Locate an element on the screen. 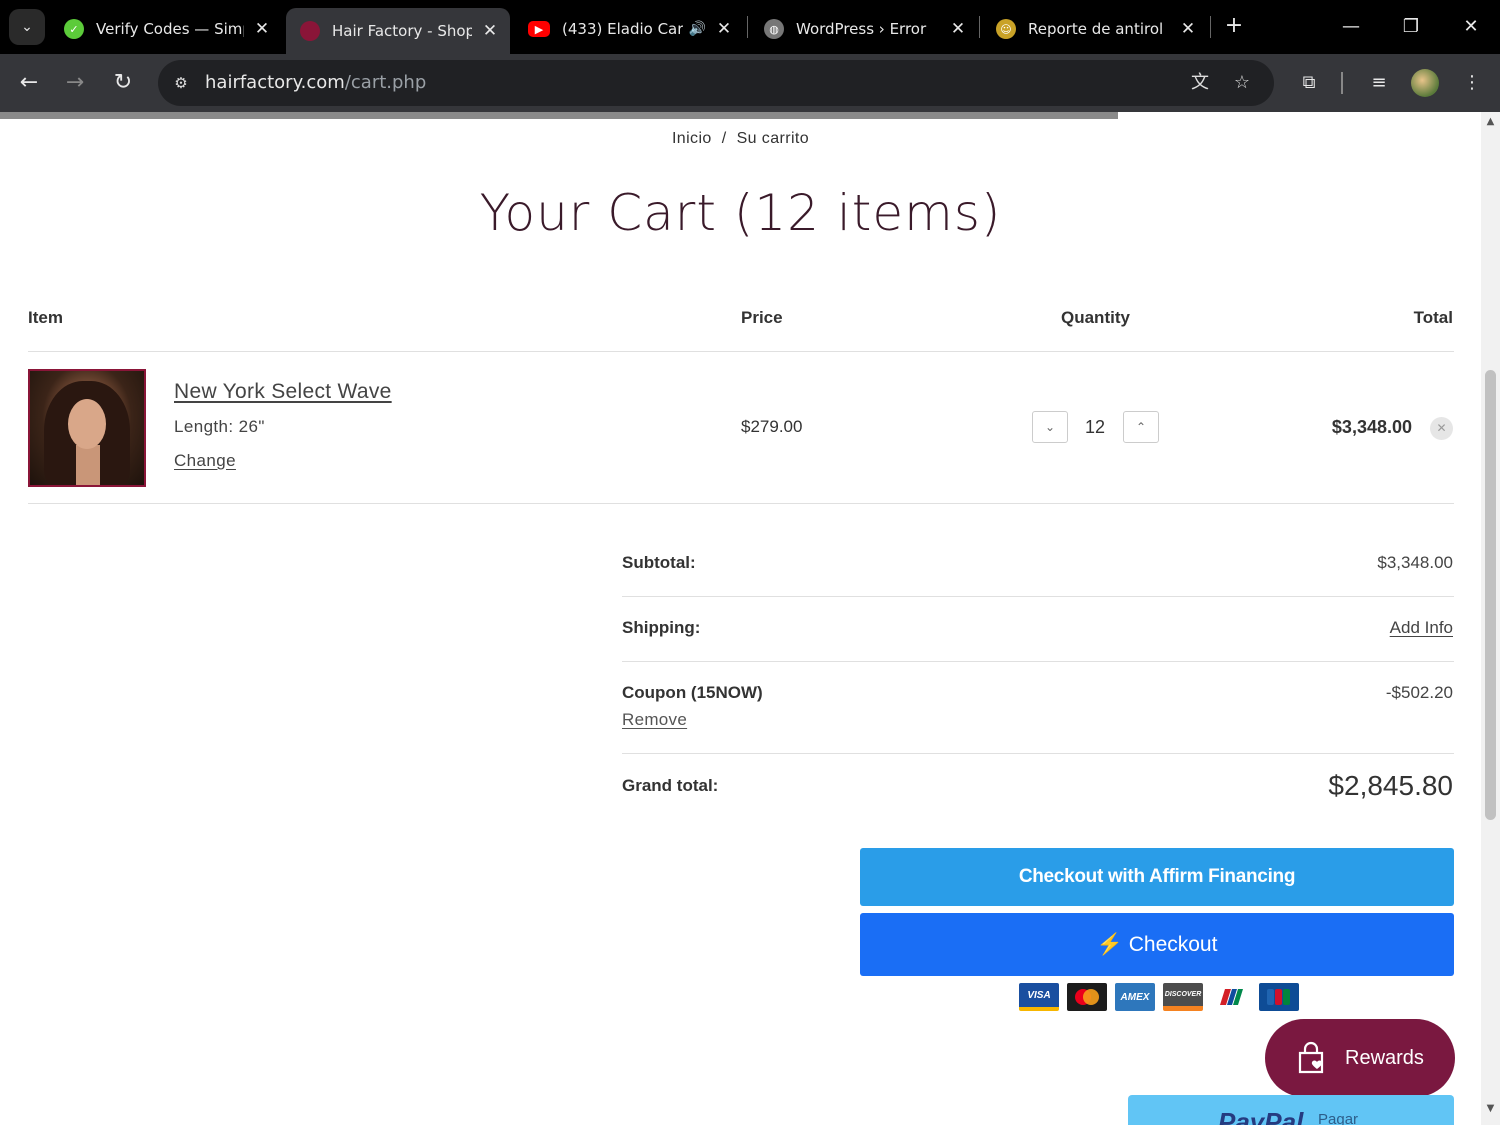  subtotal-label: Subtotal: is located at coordinates (659, 562).